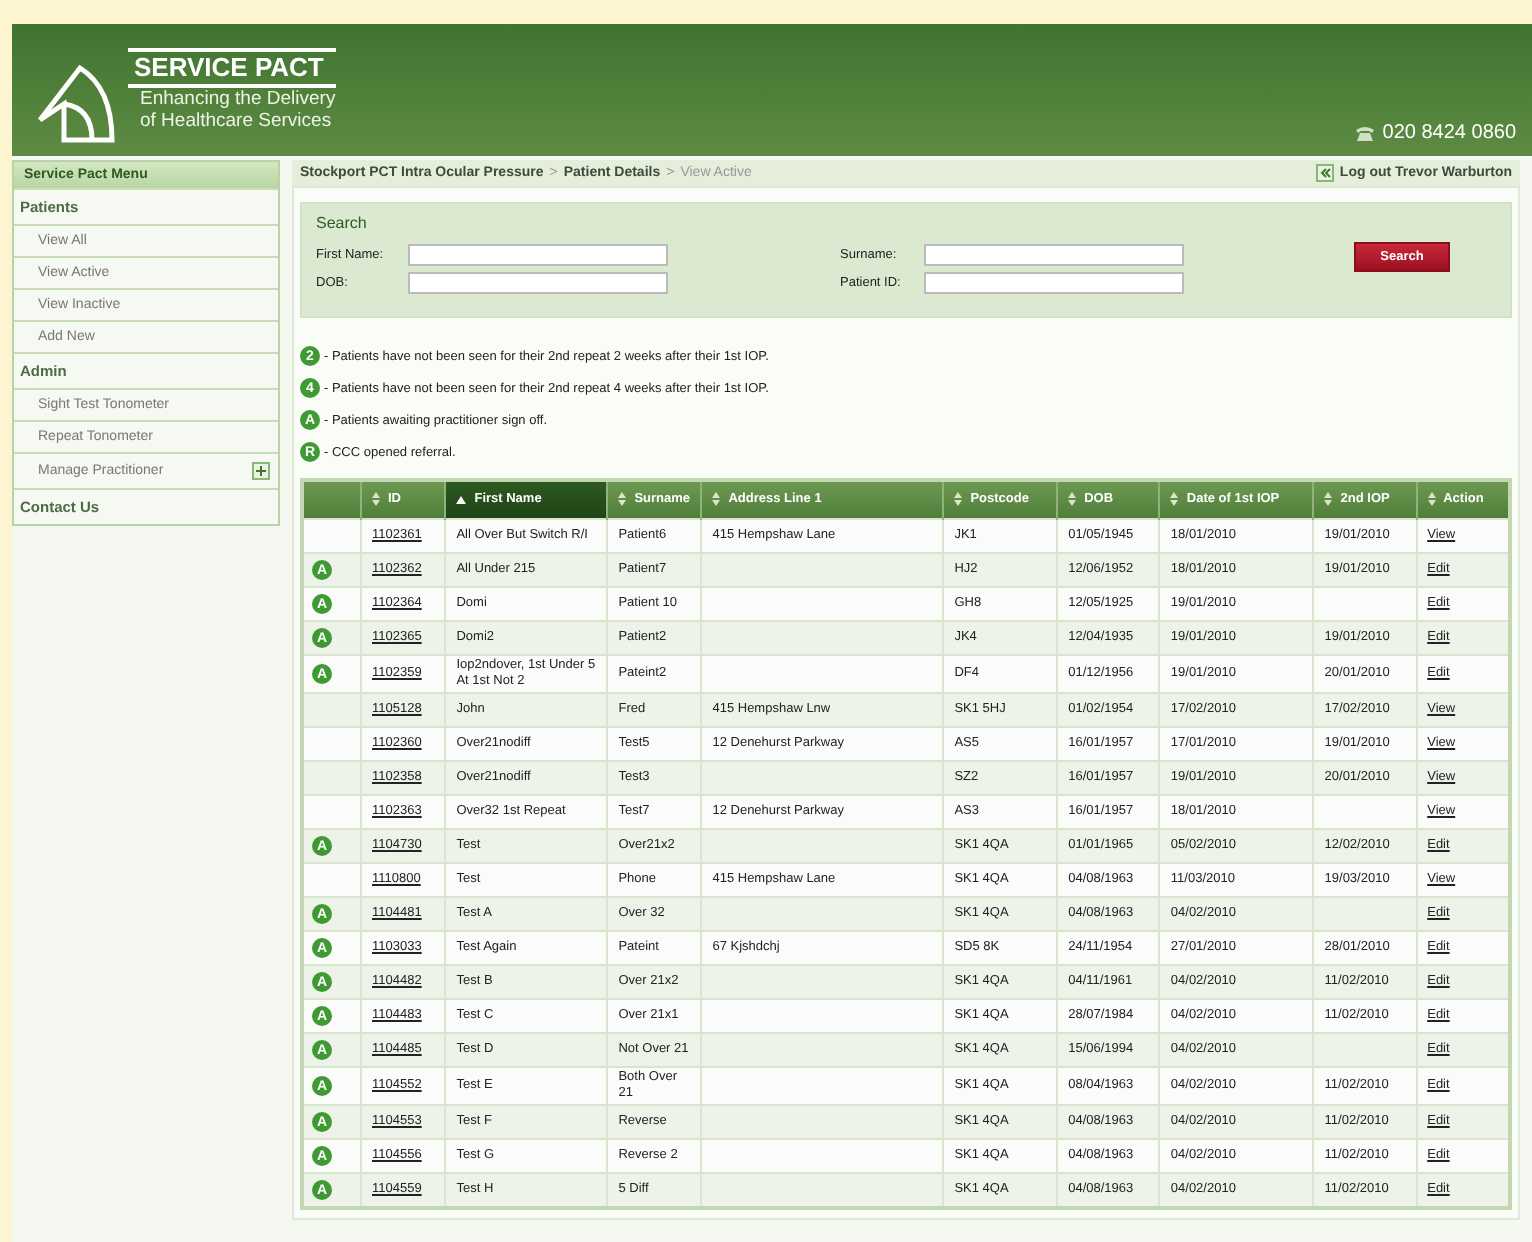  Describe the element at coordinates (342, 223) in the screenshot. I see `search-title: Search` at that location.